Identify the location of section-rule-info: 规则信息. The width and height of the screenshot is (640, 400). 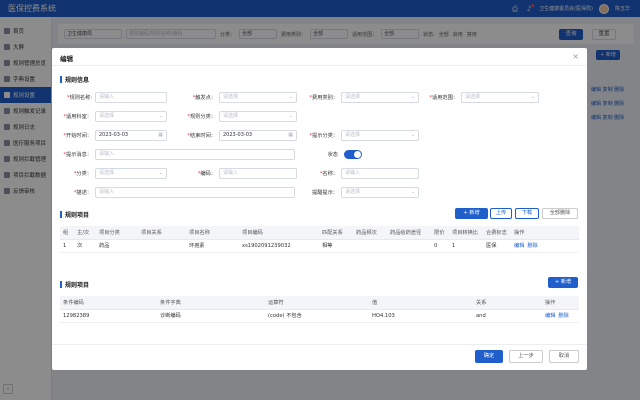
(74, 79).